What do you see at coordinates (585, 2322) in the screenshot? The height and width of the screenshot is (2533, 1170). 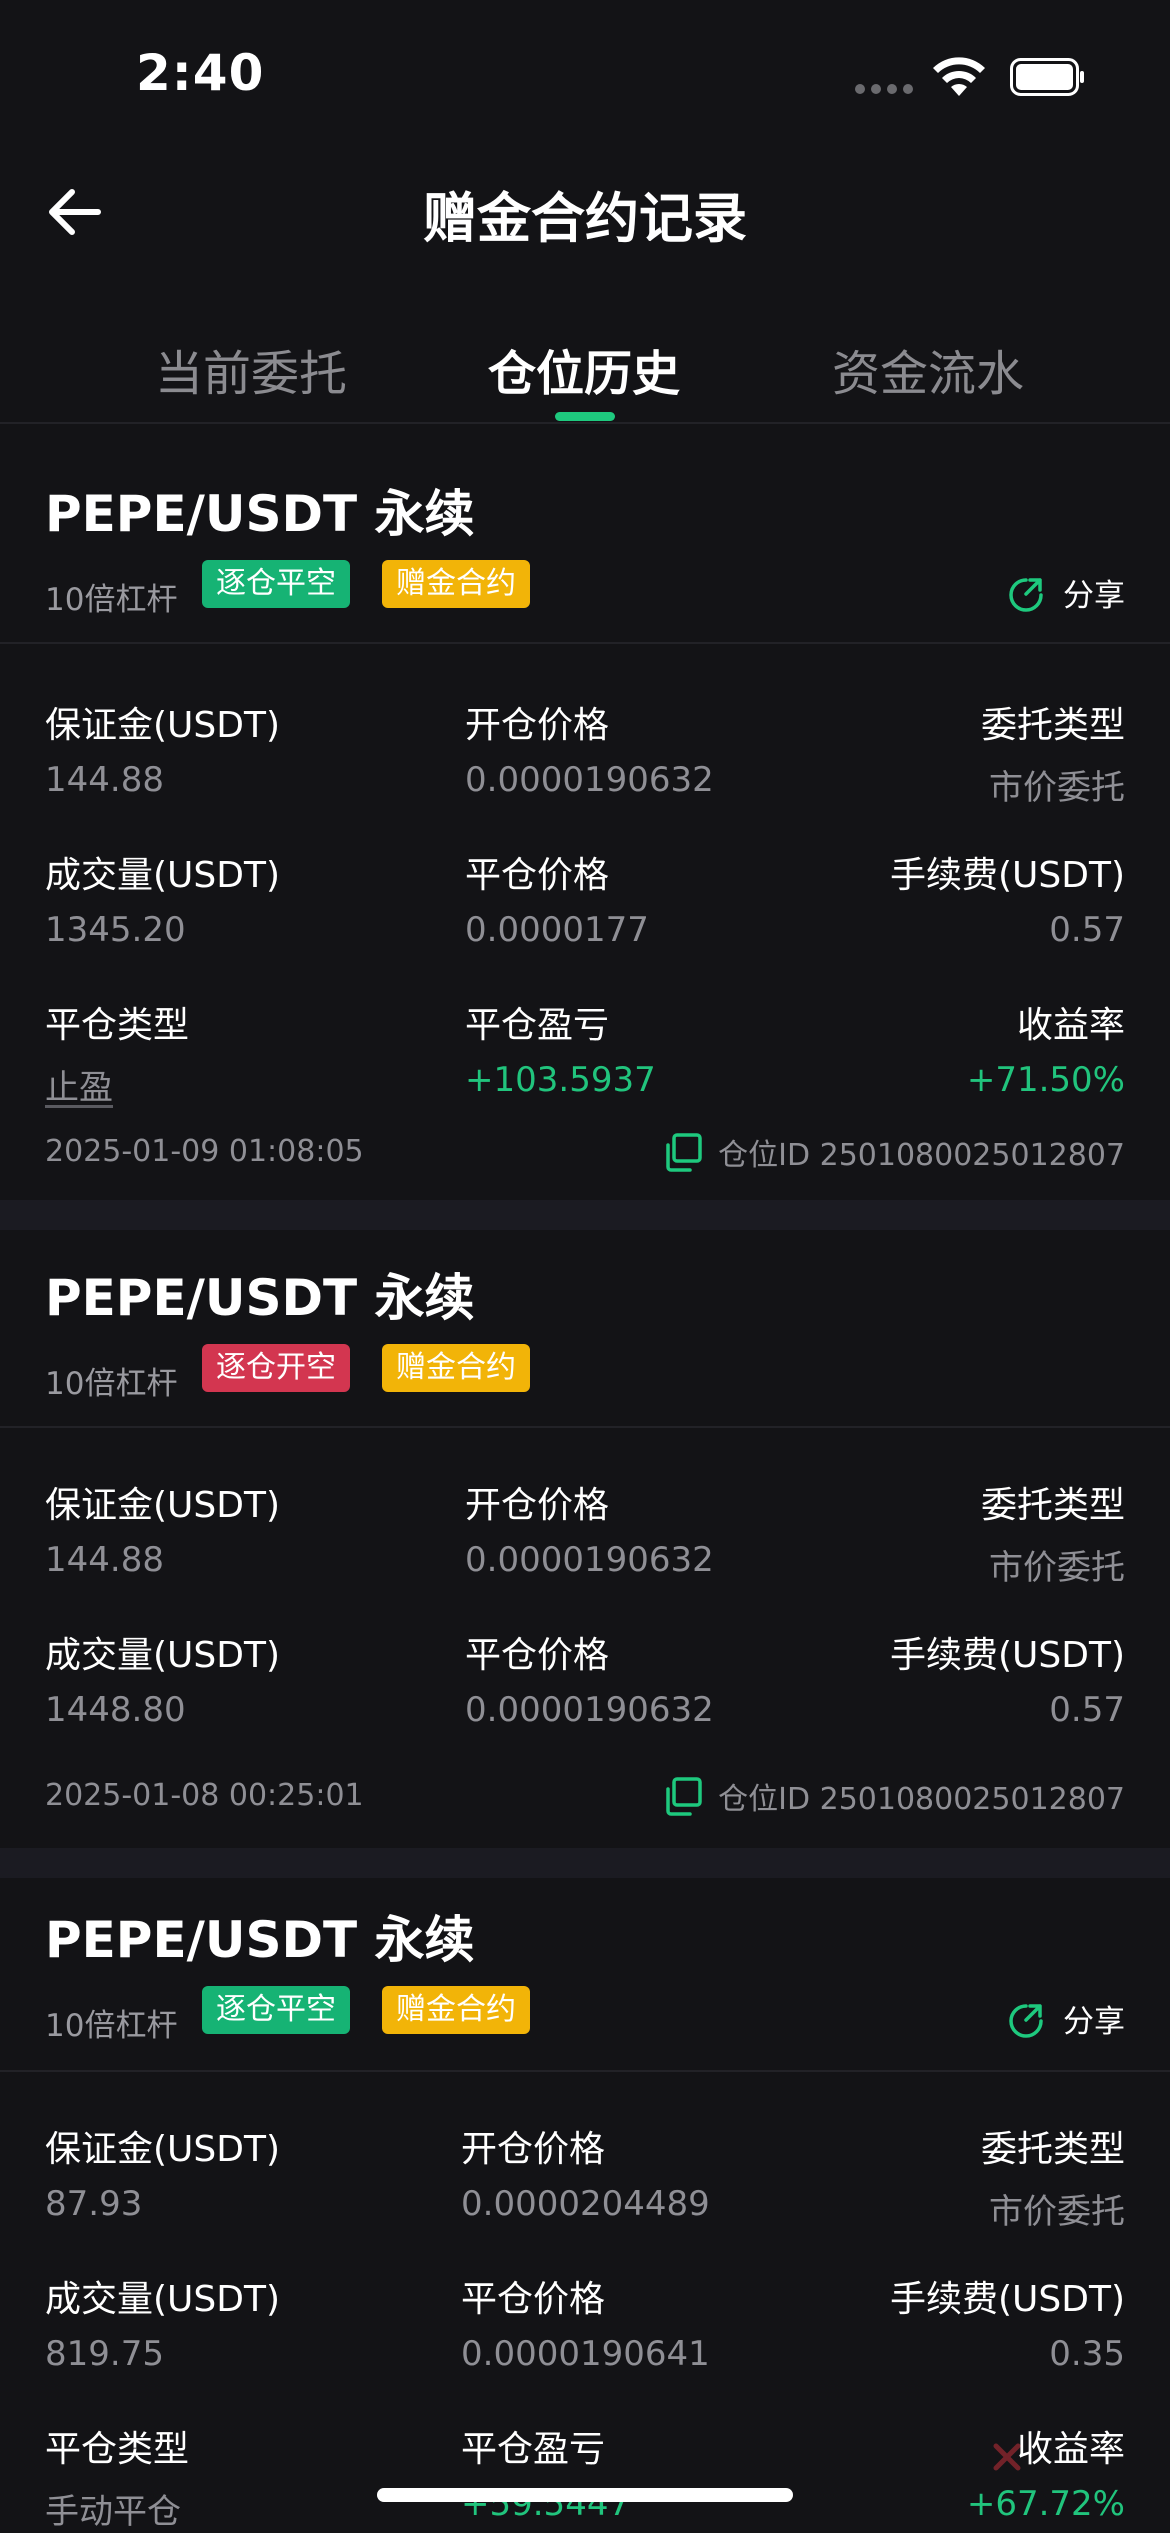 I see `close-price-cell: 平仓价格 0.0000190641` at bounding box center [585, 2322].